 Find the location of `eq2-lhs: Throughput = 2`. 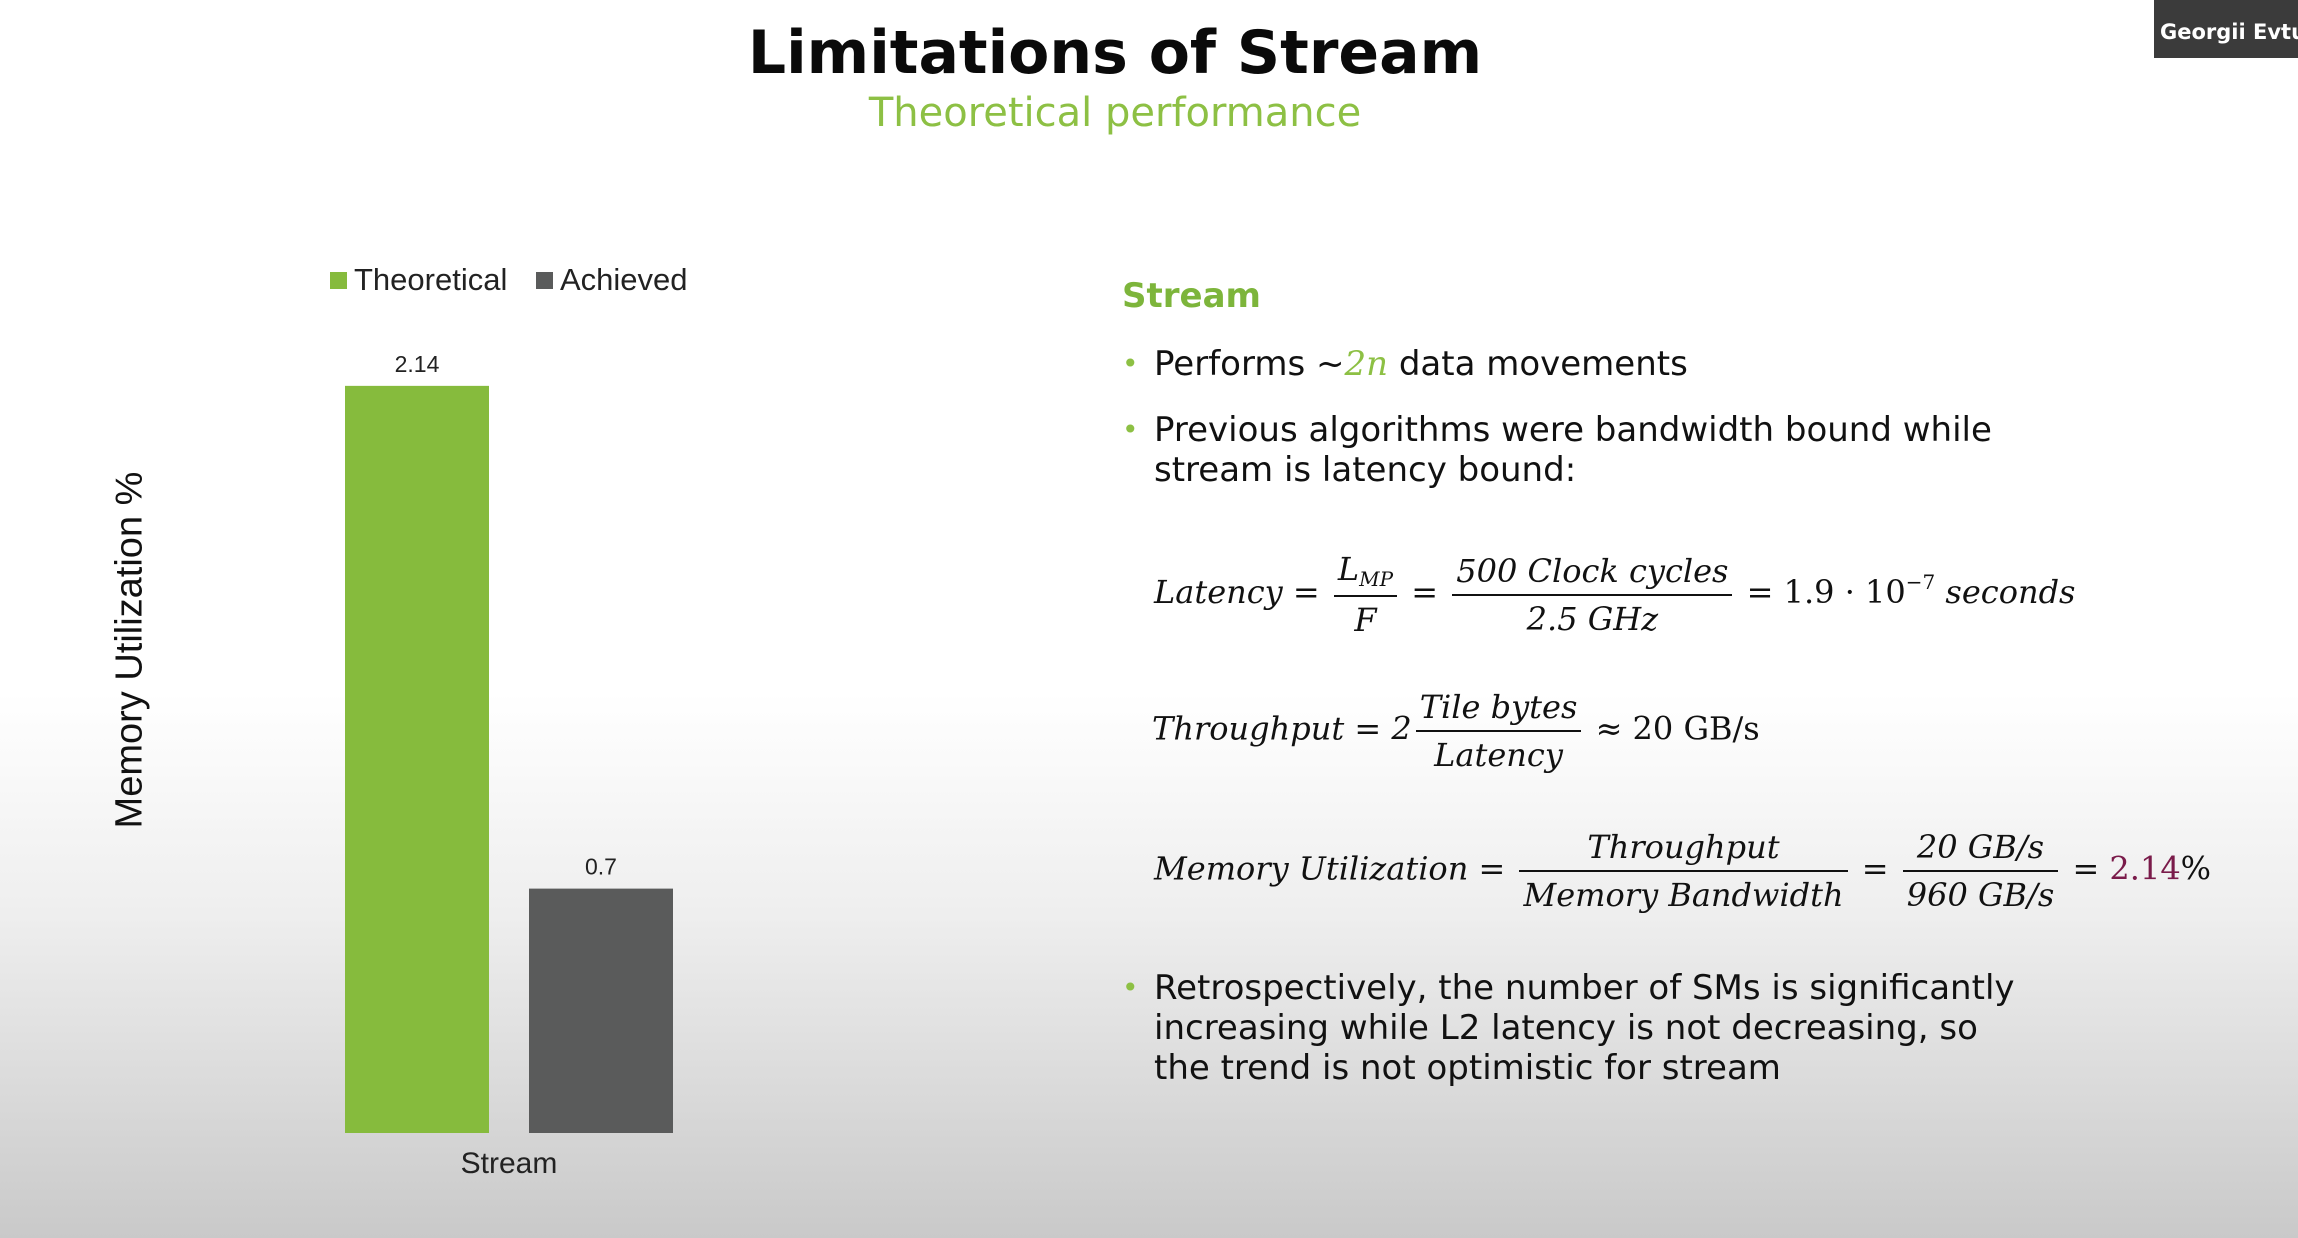

eq2-lhs: Throughput = 2 is located at coordinates (1282, 728).